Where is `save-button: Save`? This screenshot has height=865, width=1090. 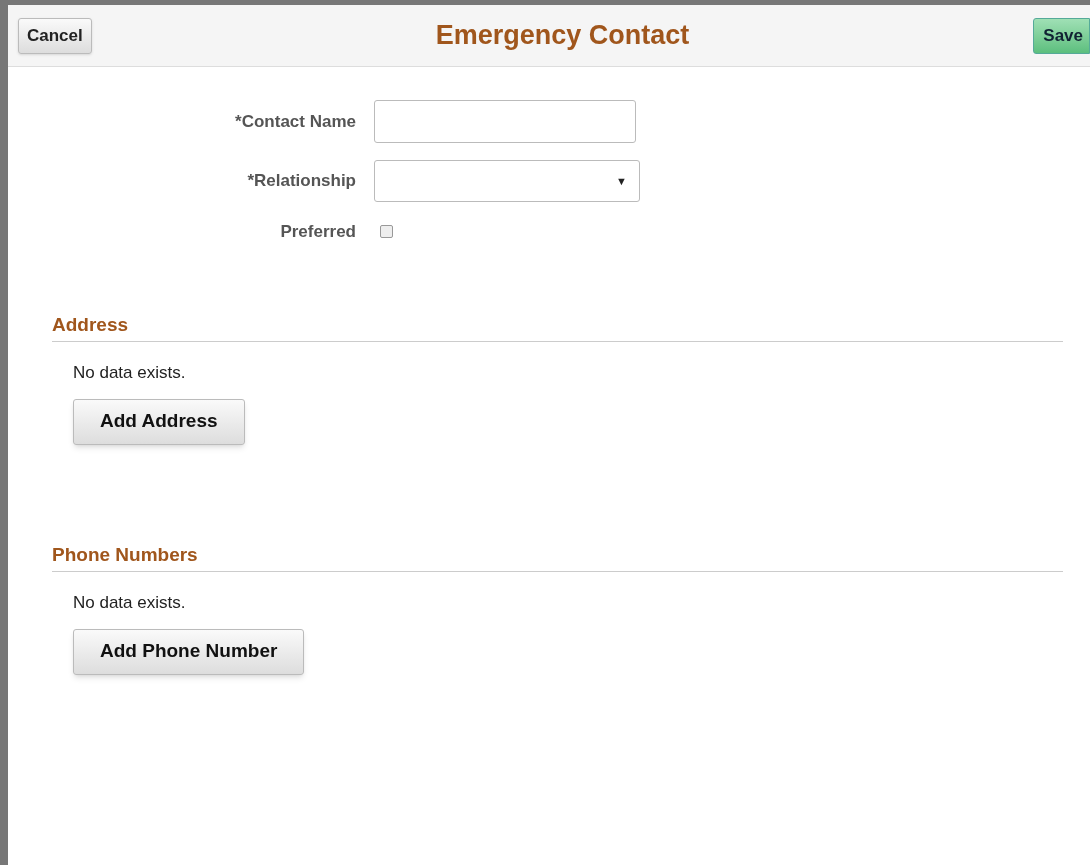
save-button: Save is located at coordinates (1061, 35).